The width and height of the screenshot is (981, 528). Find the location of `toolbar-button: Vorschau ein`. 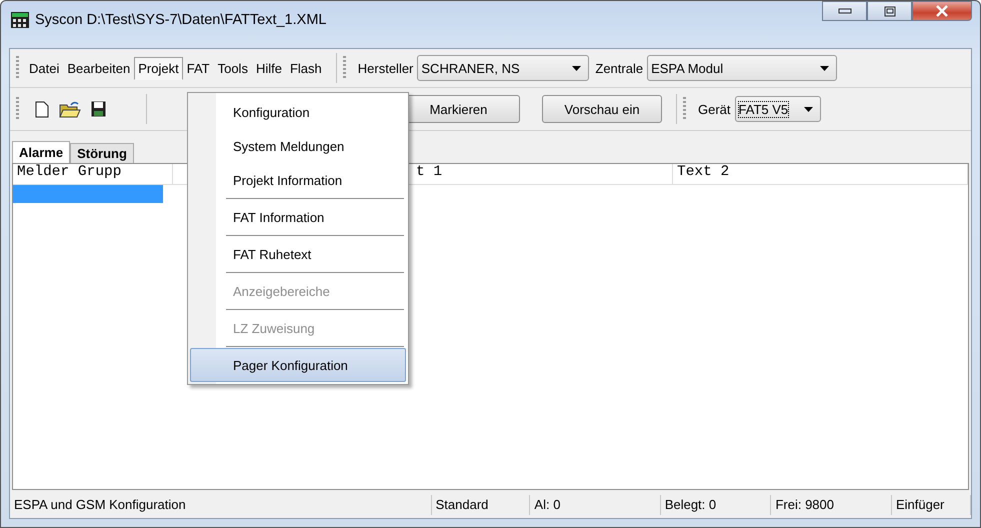

toolbar-button: Vorschau ein is located at coordinates (602, 109).